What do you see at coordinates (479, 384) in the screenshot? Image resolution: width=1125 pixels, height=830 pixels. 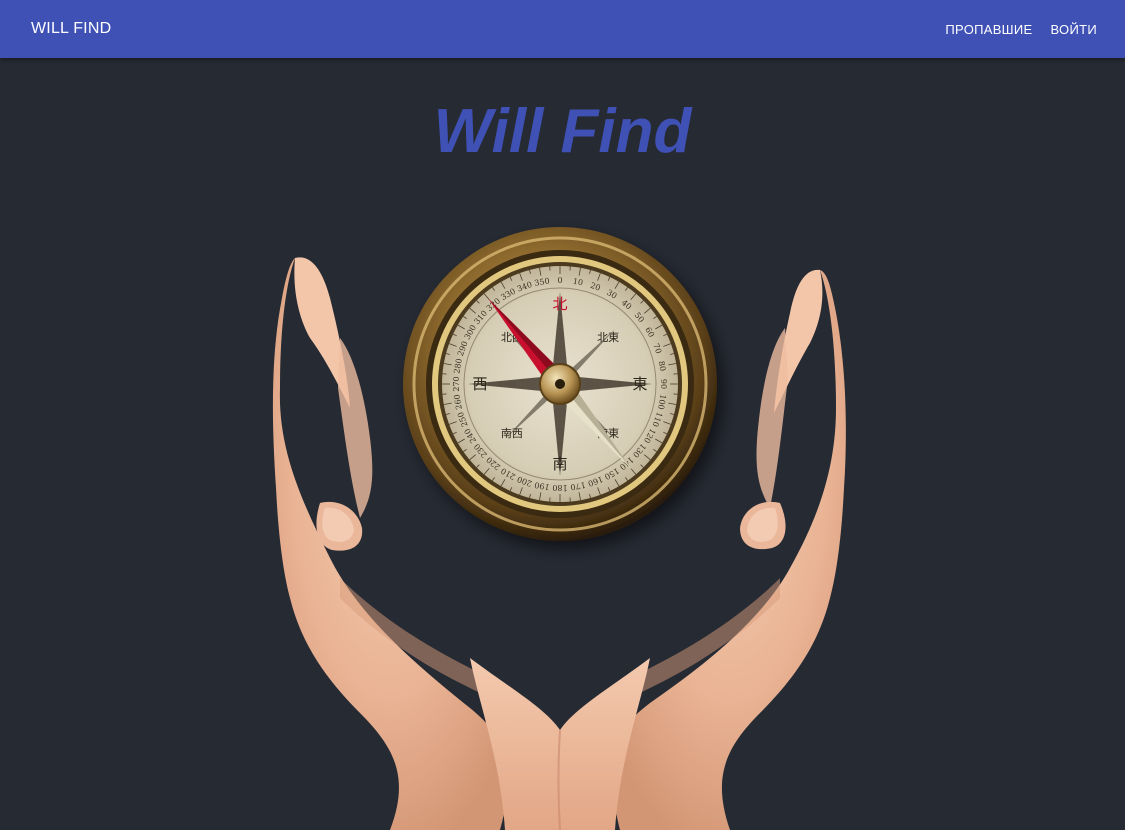 I see `compass-glyph: 西` at bounding box center [479, 384].